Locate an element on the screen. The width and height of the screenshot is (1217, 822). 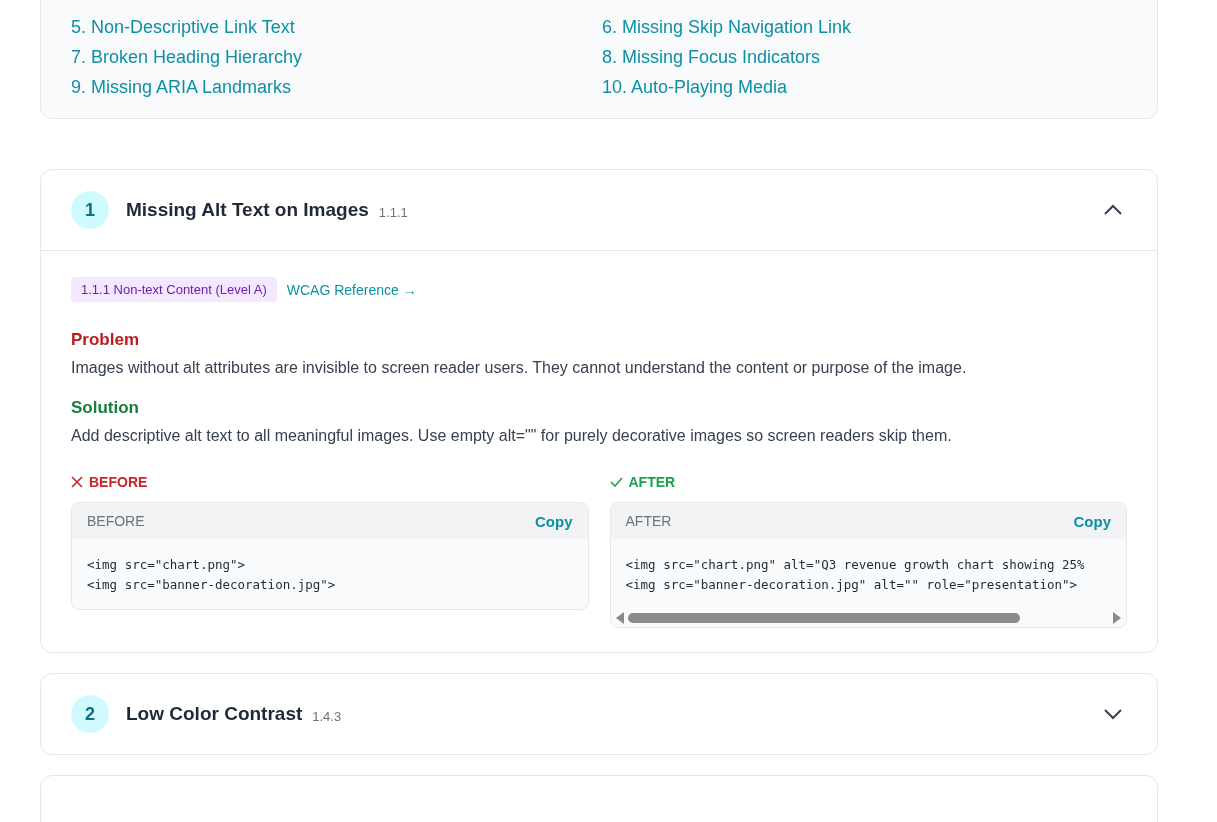
toc-link: 8. Missing Focus Indicators is located at coordinates (711, 57).